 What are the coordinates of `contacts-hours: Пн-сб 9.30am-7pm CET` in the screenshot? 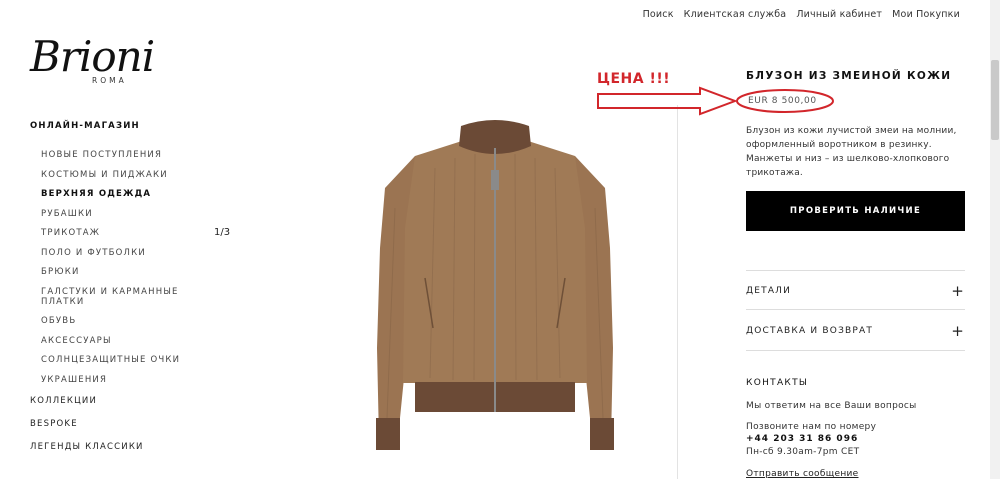 It's located at (803, 452).